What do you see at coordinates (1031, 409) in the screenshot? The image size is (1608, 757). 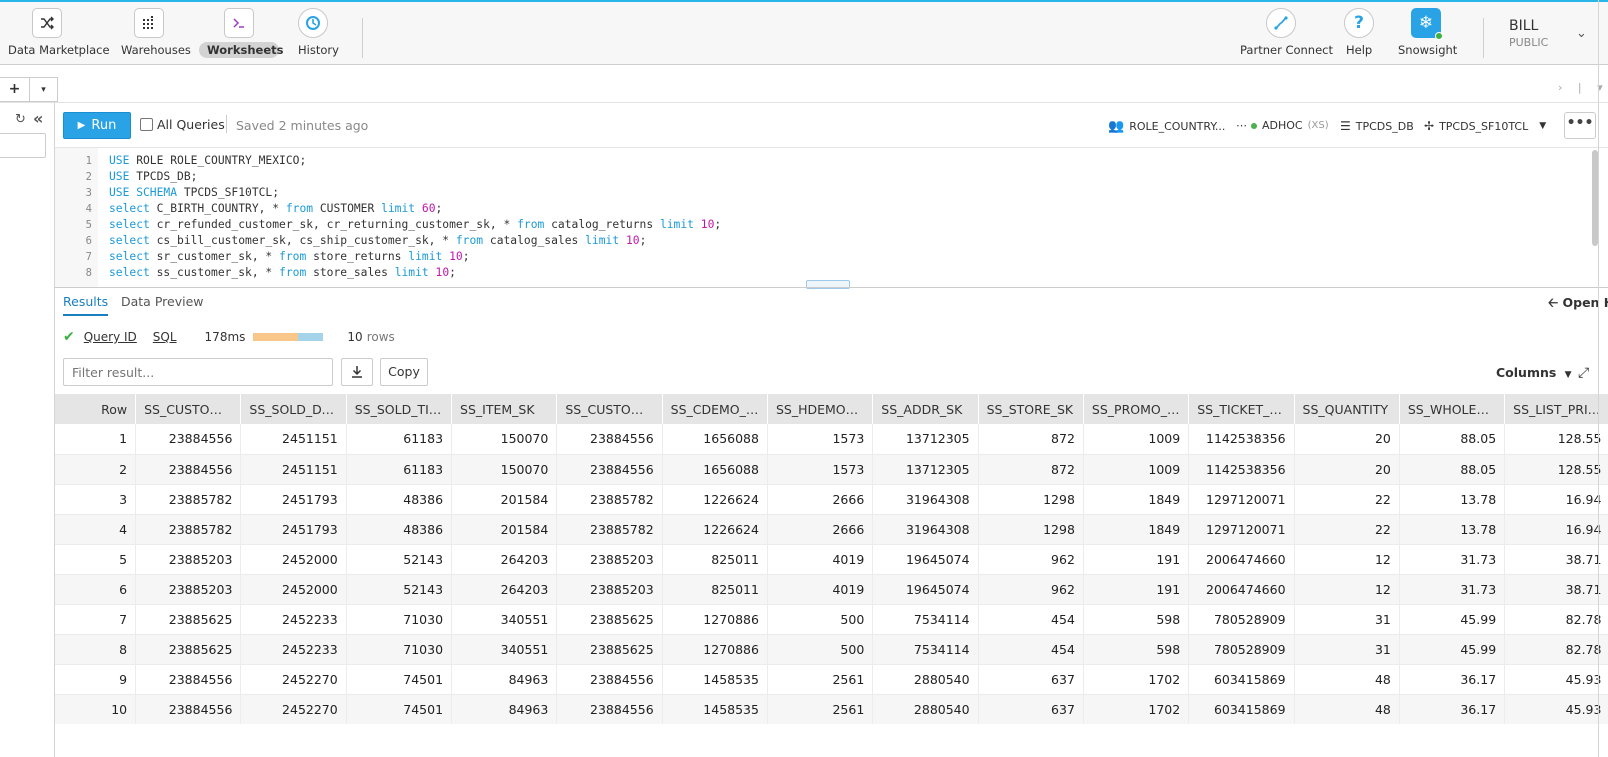 I see `column-header: SS_STORE_SK` at bounding box center [1031, 409].